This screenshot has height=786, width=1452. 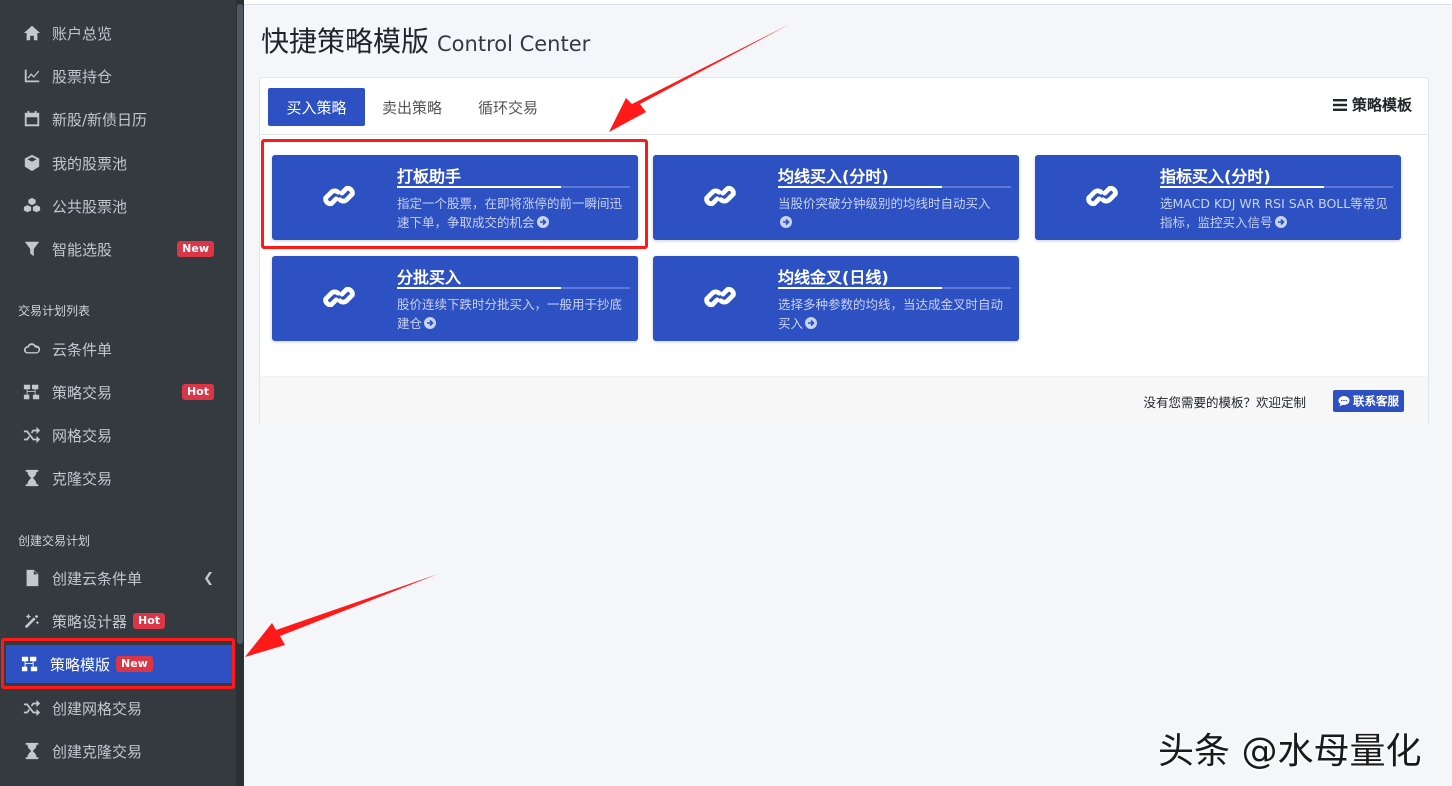 I want to click on sidebar-item-grid-trading: 网格交易, so click(x=119, y=435).